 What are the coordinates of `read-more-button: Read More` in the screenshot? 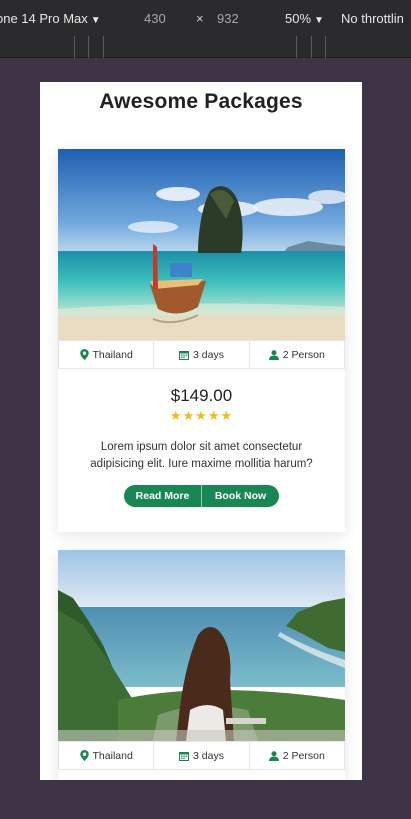 It's located at (163, 496).